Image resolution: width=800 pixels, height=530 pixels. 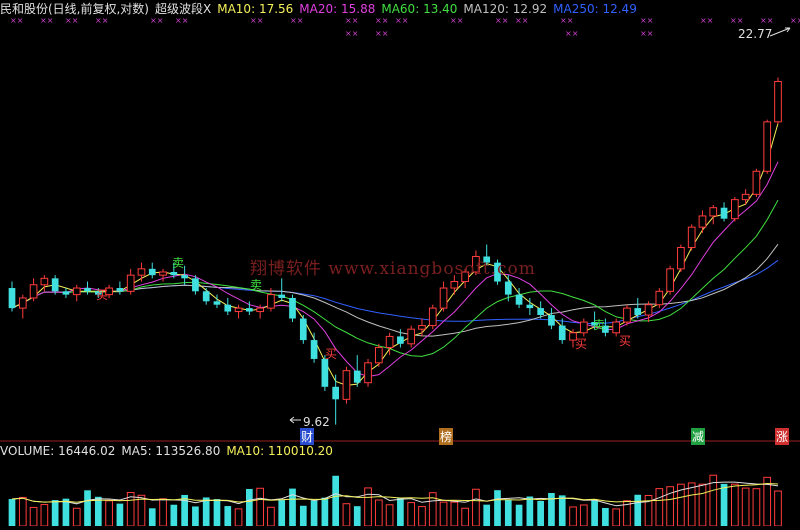 What do you see at coordinates (393, 269) in the screenshot?
I see `watermark: 翔博软件 www.xiangbosoft.com` at bounding box center [393, 269].